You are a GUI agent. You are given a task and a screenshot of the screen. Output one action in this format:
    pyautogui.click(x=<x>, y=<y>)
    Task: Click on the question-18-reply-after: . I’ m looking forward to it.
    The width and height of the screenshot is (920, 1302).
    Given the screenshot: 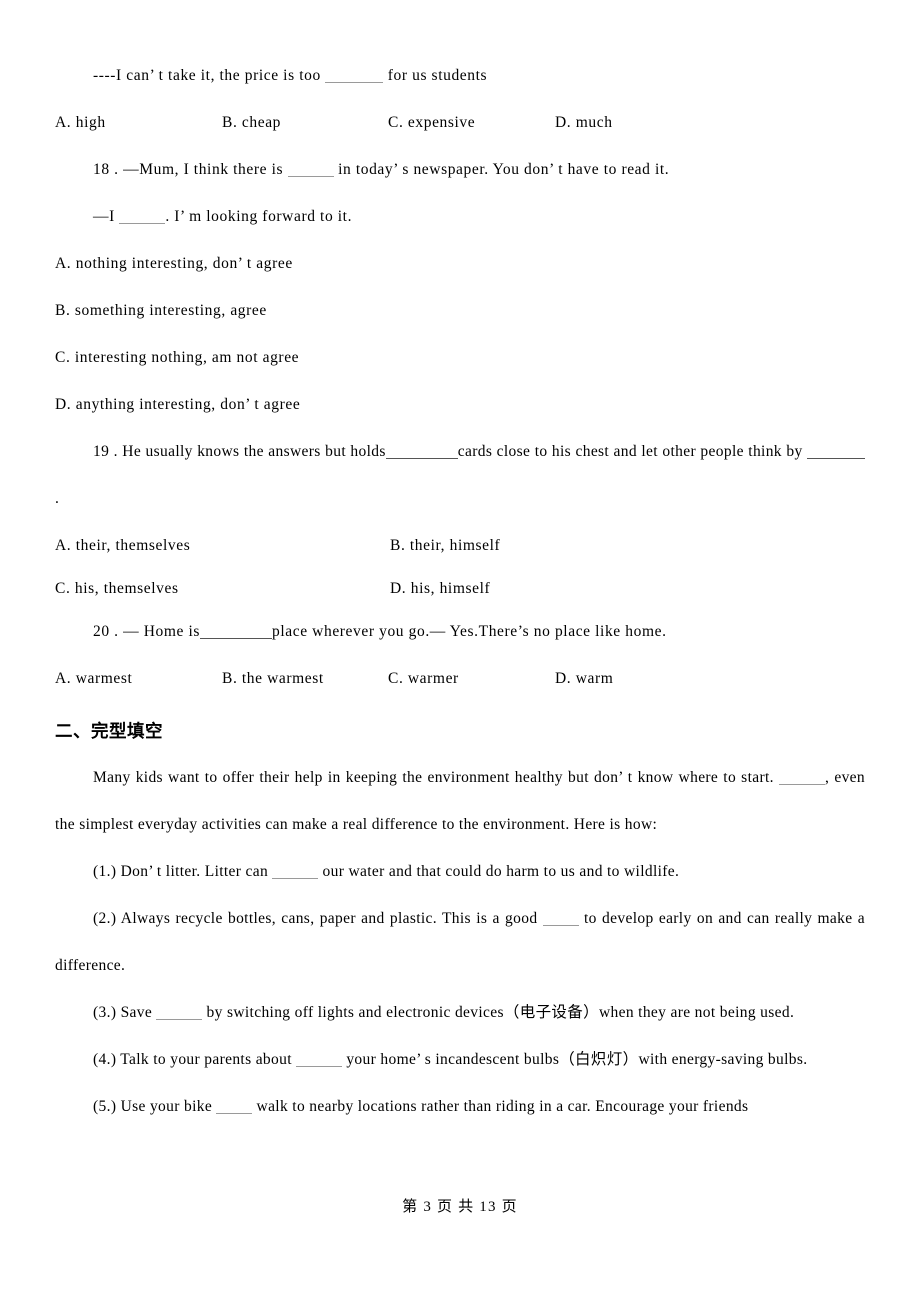 What is the action you would take?
    pyautogui.click(x=259, y=216)
    